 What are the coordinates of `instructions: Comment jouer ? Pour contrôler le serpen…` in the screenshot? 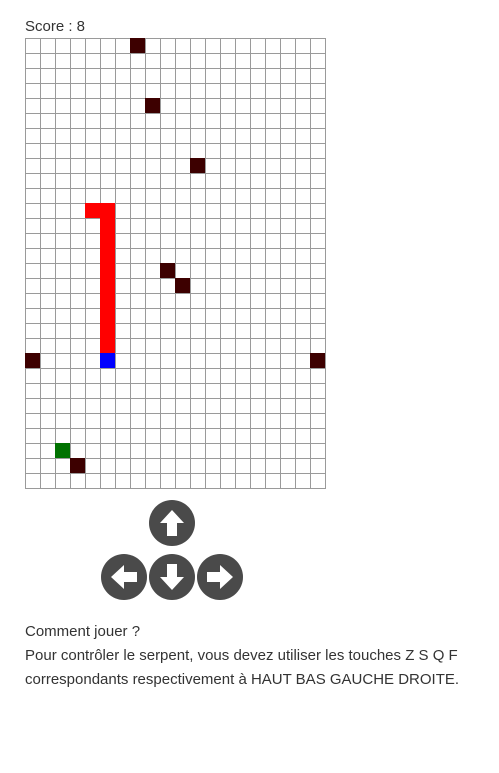 It's located at (260, 656).